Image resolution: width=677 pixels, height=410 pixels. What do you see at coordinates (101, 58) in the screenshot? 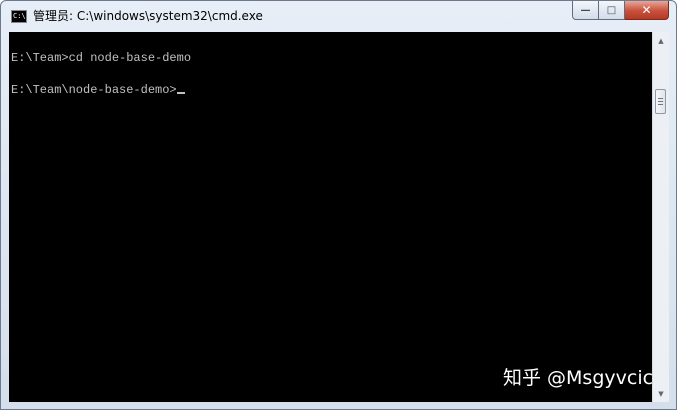
I see `console-line: E:\Team>cd node-base-demo` at bounding box center [101, 58].